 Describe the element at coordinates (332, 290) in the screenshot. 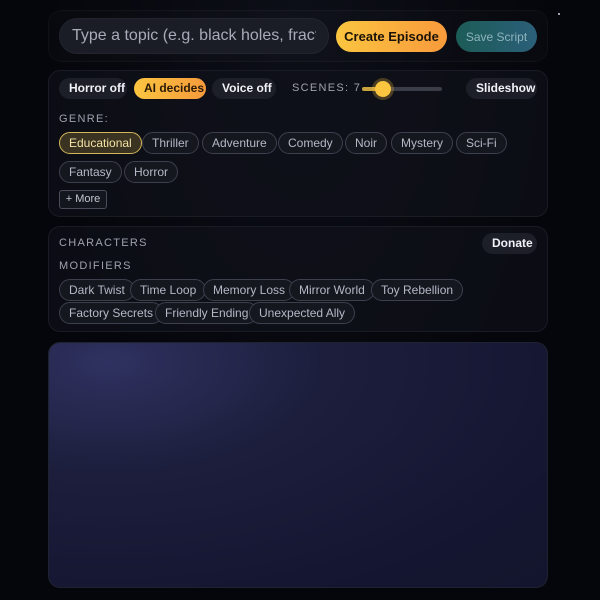

I see `modifier-chip-mirror-world: Mirror World` at that location.